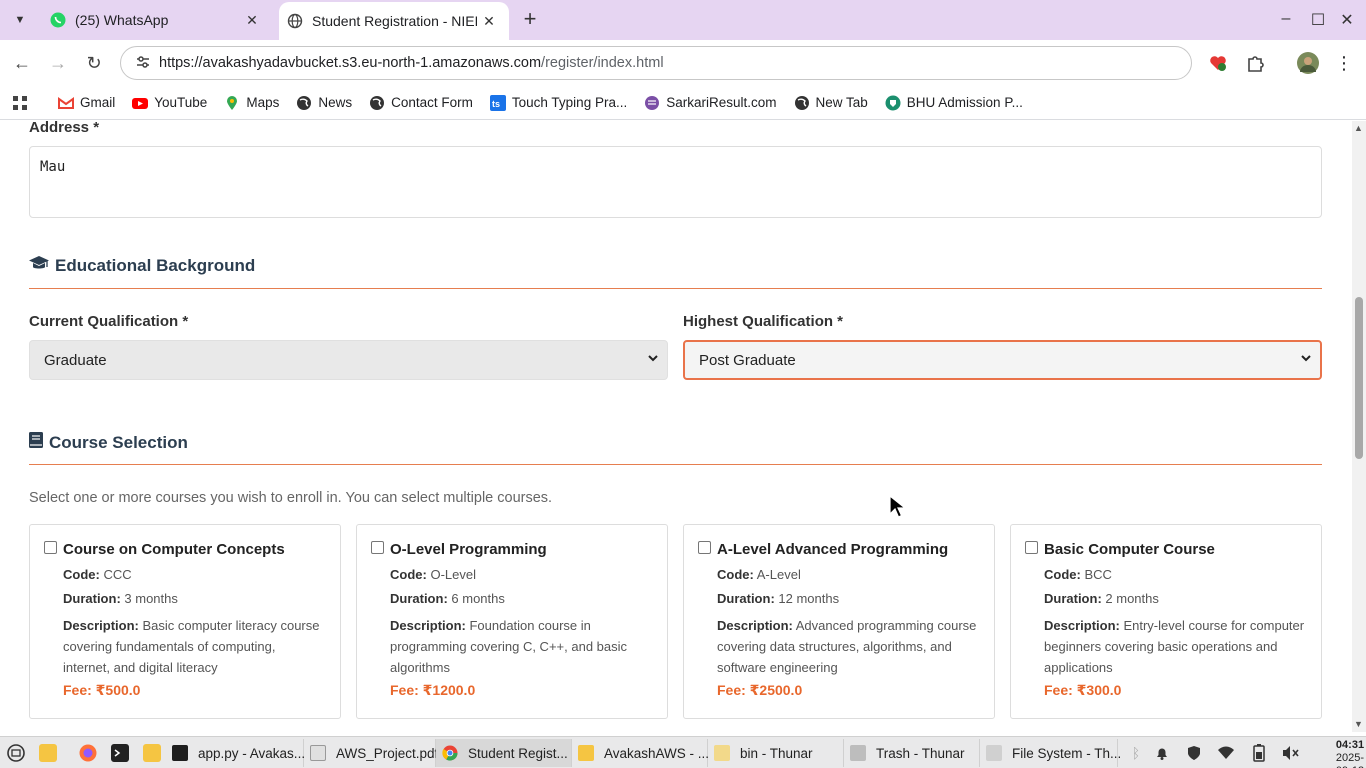 The image size is (1366, 768). What do you see at coordinates (994, 753) in the screenshot?
I see `drive-icon` at bounding box center [994, 753].